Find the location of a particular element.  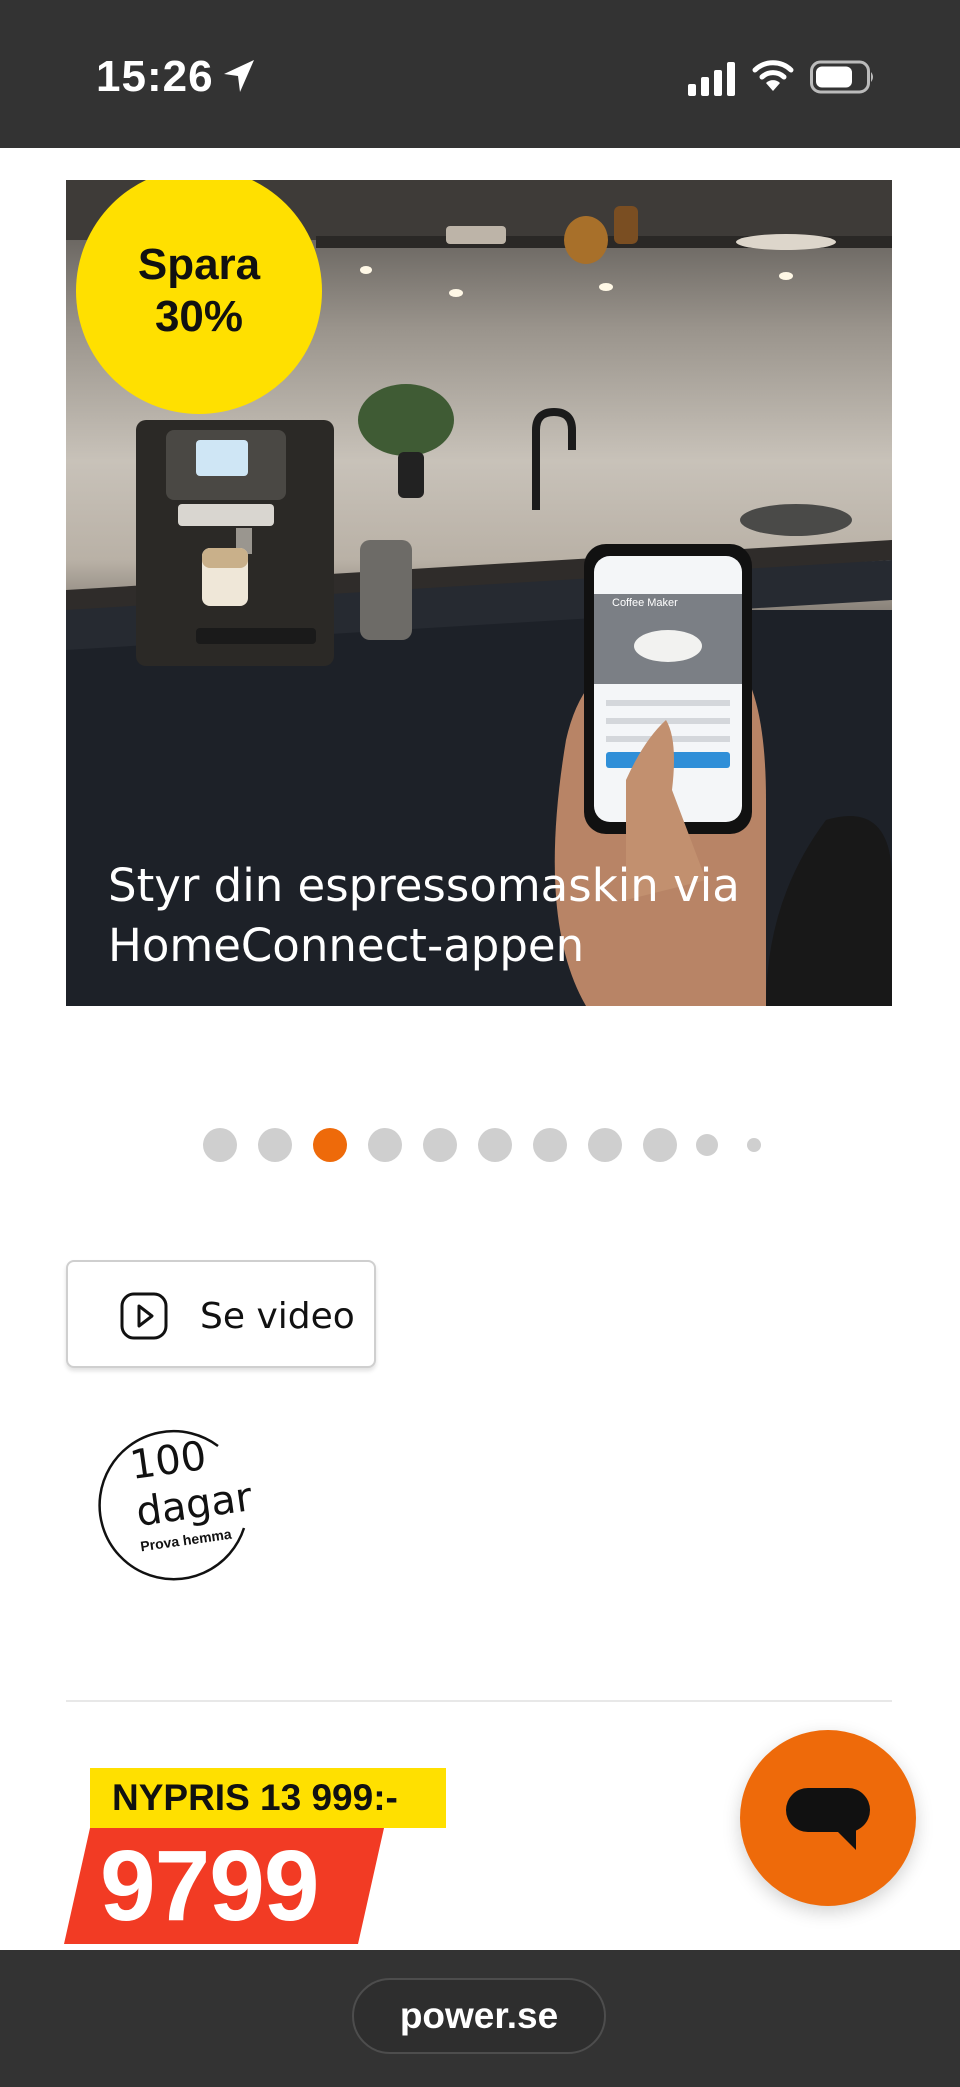

status-bar: 15:26 is located at coordinates (480, 74).